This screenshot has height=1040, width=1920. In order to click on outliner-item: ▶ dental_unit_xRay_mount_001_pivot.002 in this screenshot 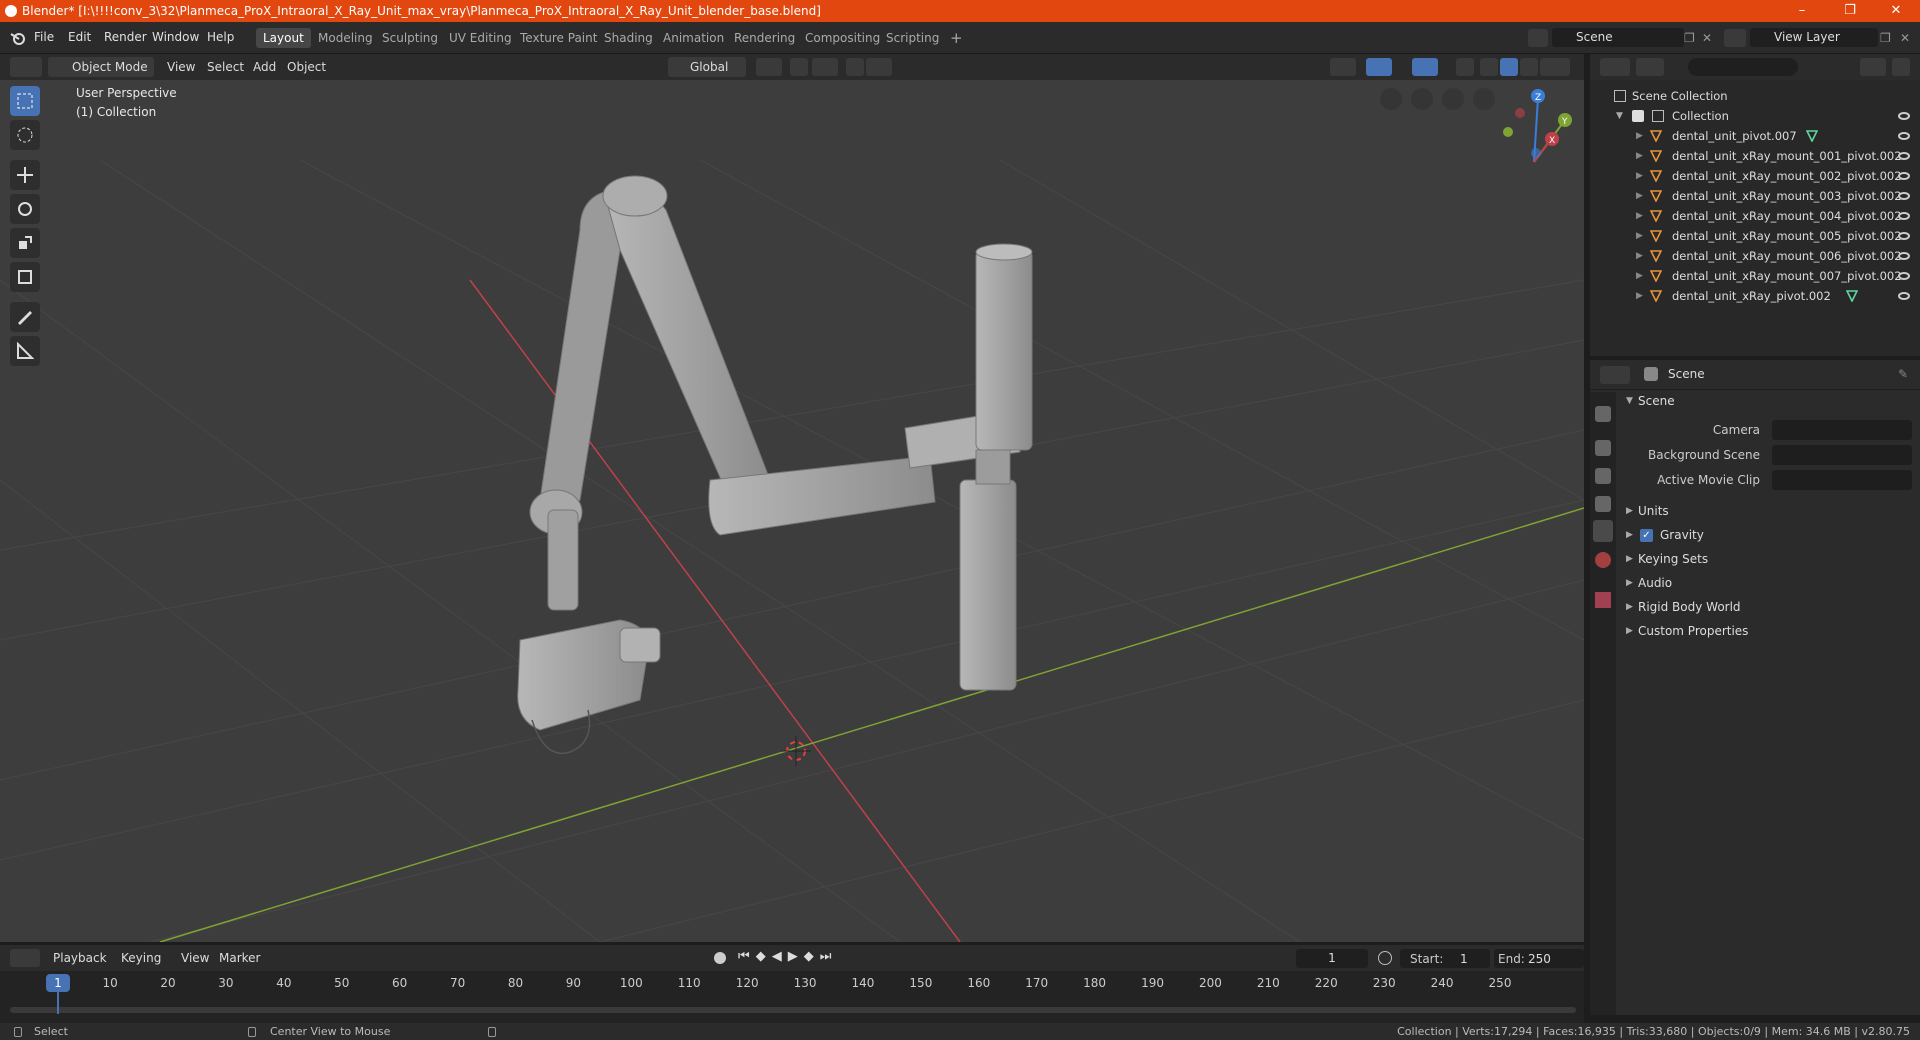, I will do `click(1755, 156)`.